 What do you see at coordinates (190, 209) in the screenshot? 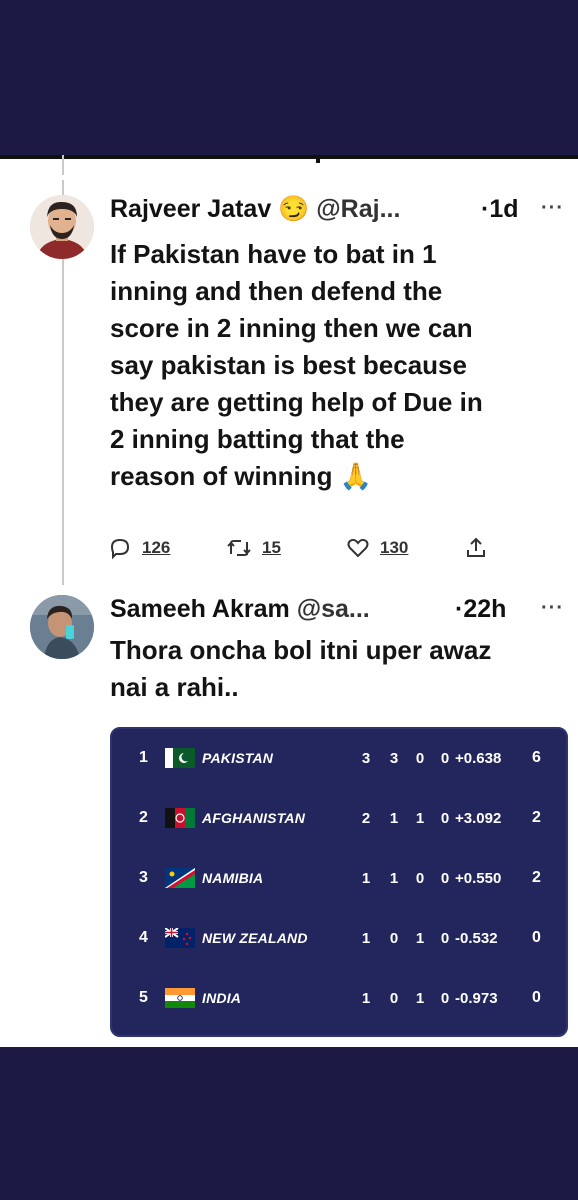
I see `display-name: Rajveer Jatav` at bounding box center [190, 209].